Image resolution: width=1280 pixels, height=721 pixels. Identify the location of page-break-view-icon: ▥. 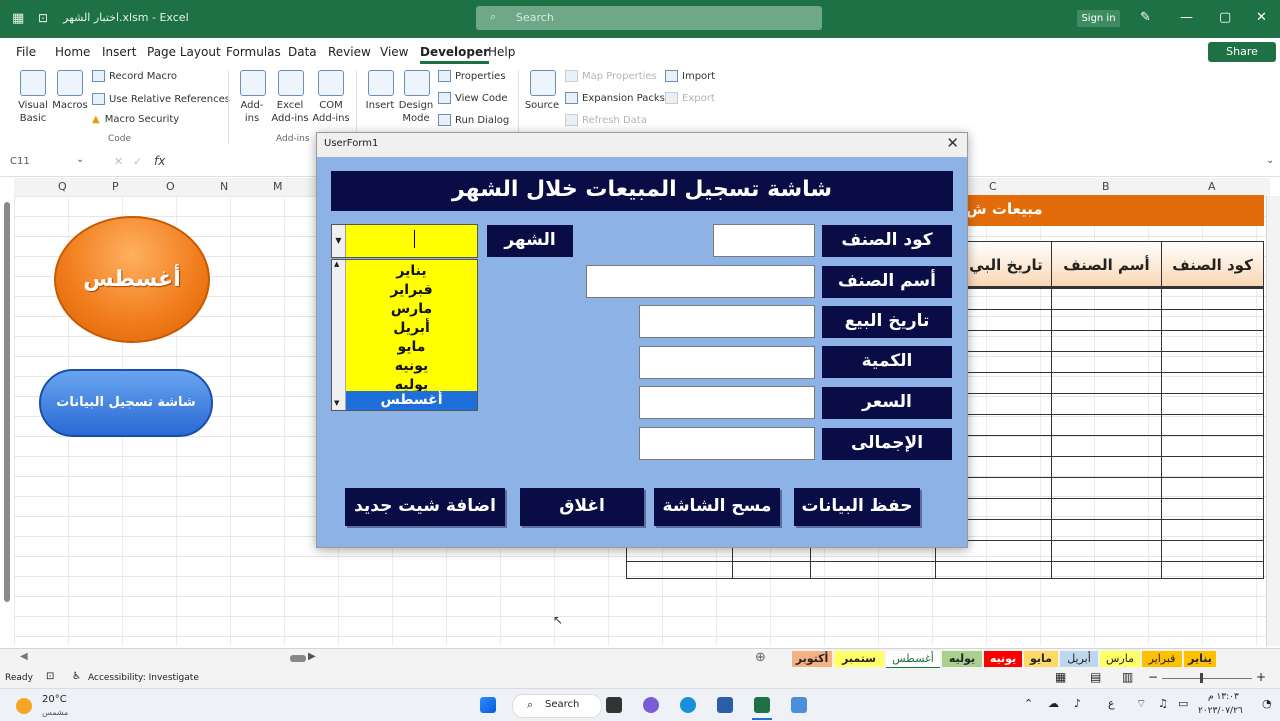
(1127, 677).